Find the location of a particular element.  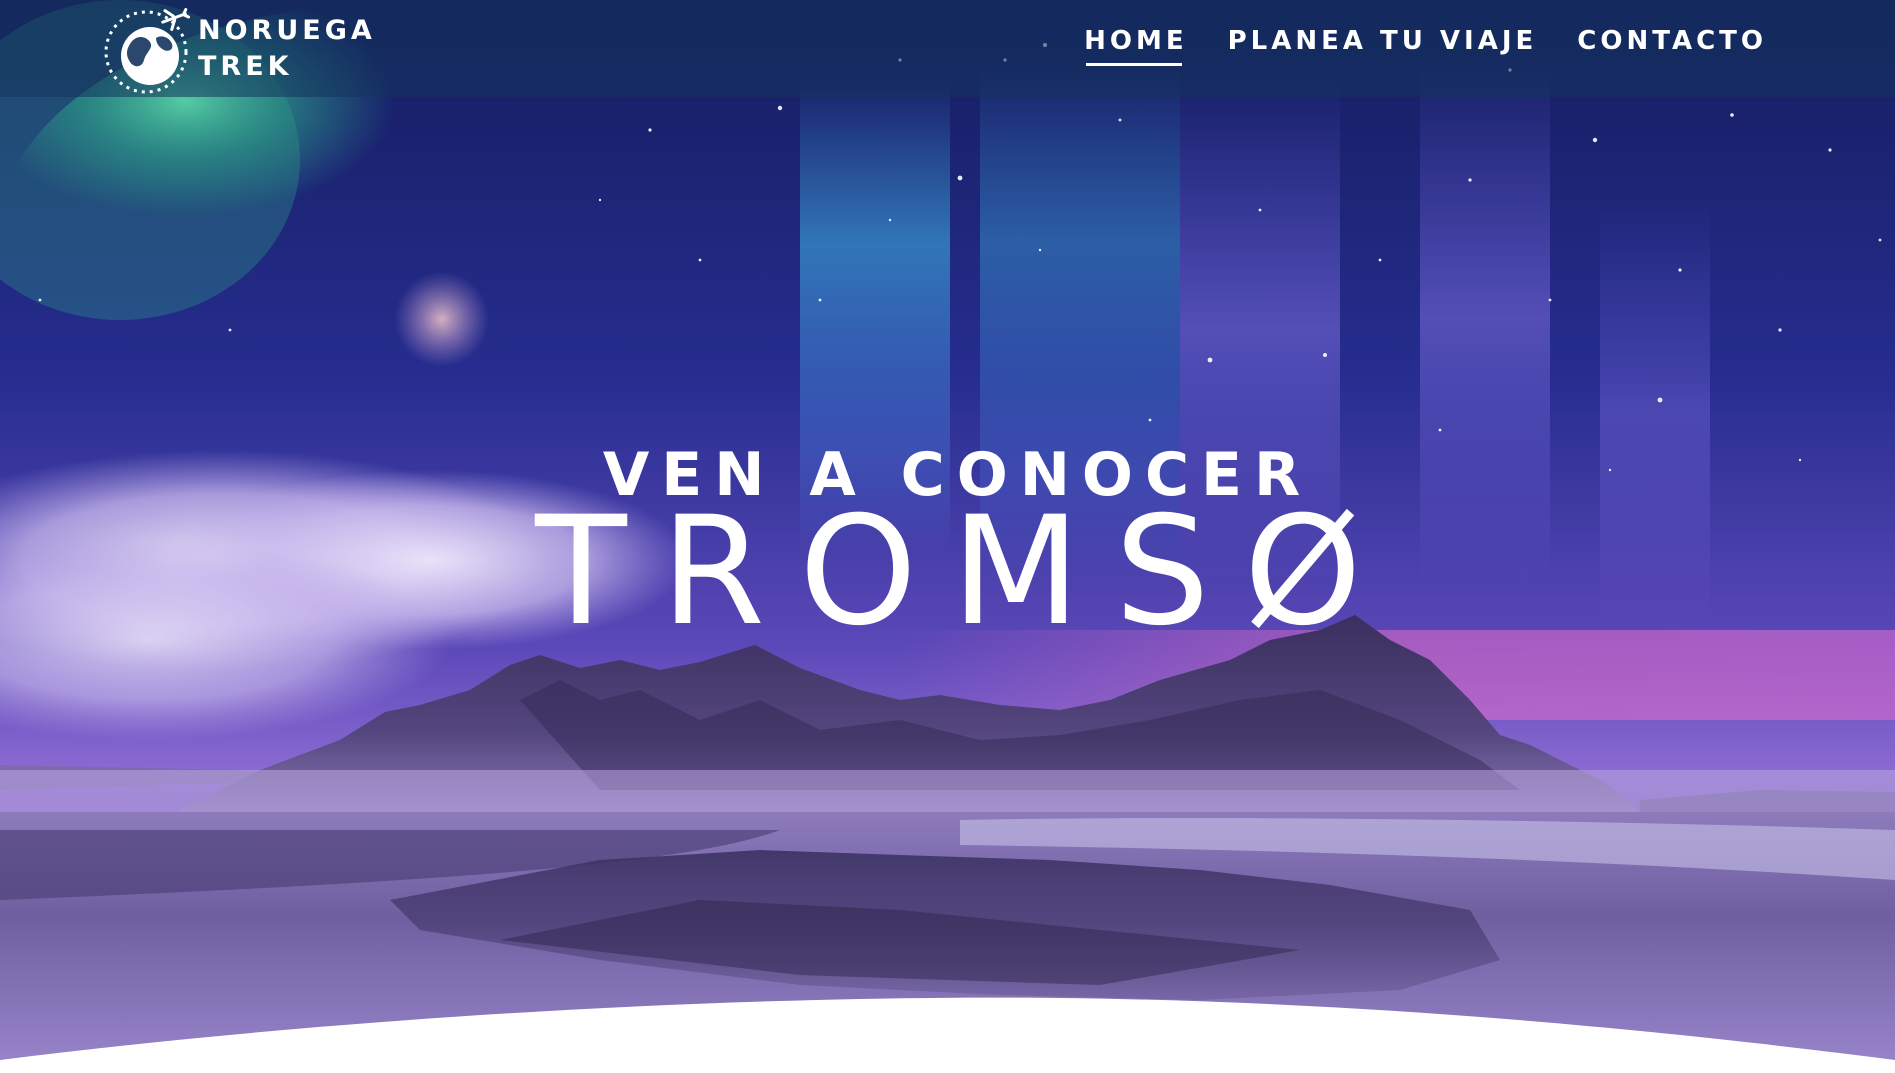

nav-item-home: HOME is located at coordinates (1136, 44).